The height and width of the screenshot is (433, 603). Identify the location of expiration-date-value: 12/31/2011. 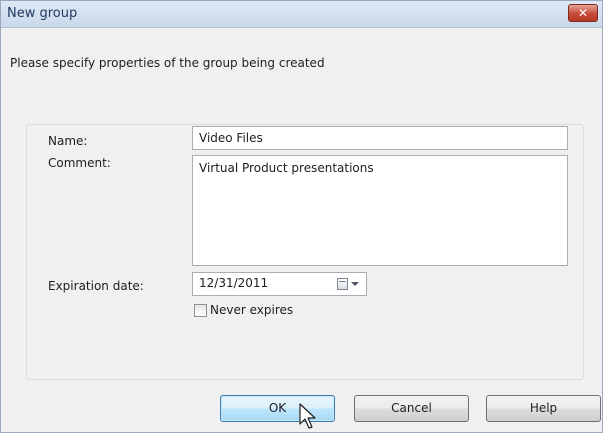
(234, 283).